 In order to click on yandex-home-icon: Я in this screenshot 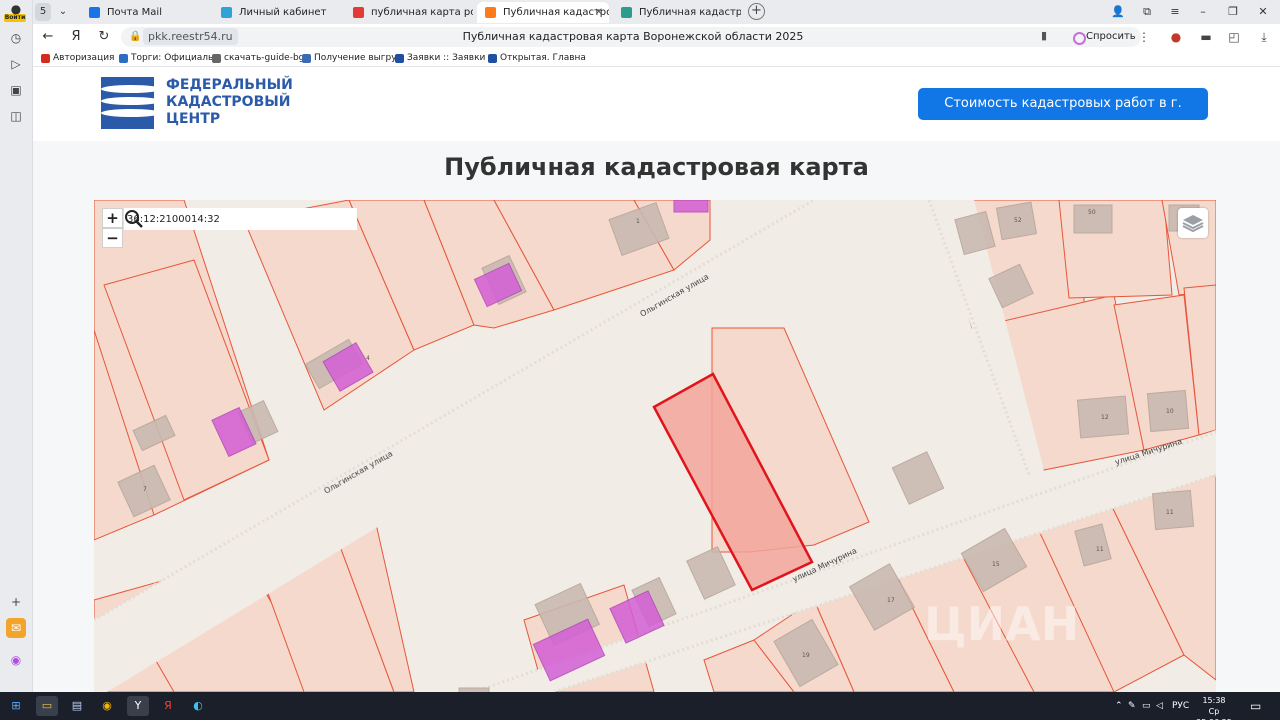, I will do `click(76, 37)`.